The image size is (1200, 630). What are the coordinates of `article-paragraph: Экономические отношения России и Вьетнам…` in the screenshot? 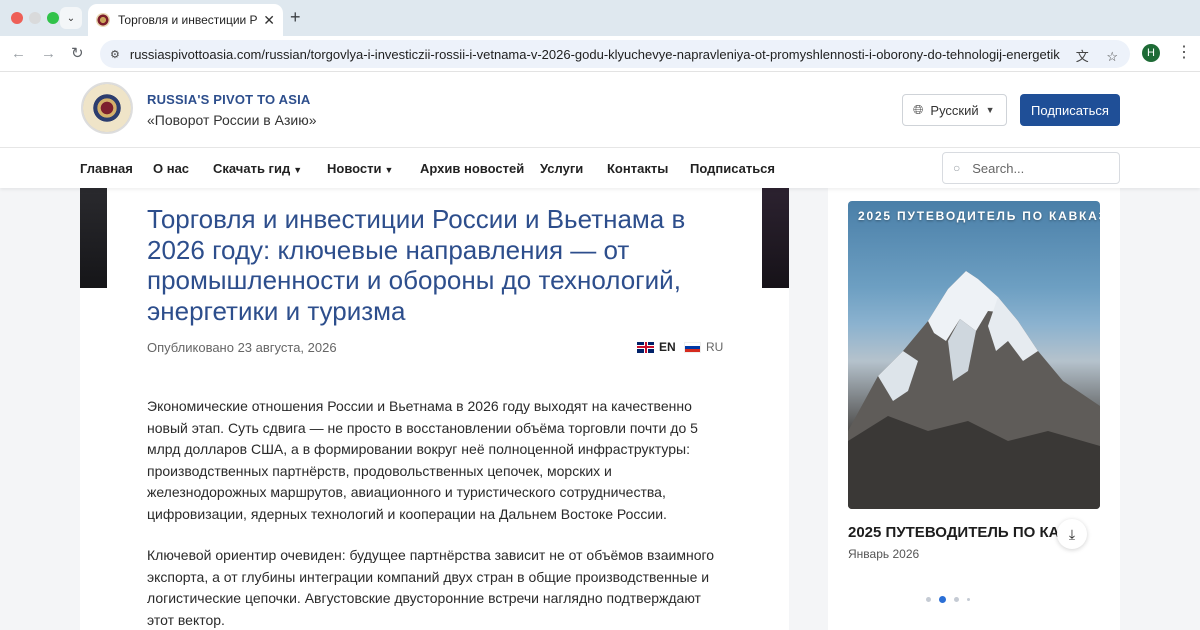 It's located at (422, 460).